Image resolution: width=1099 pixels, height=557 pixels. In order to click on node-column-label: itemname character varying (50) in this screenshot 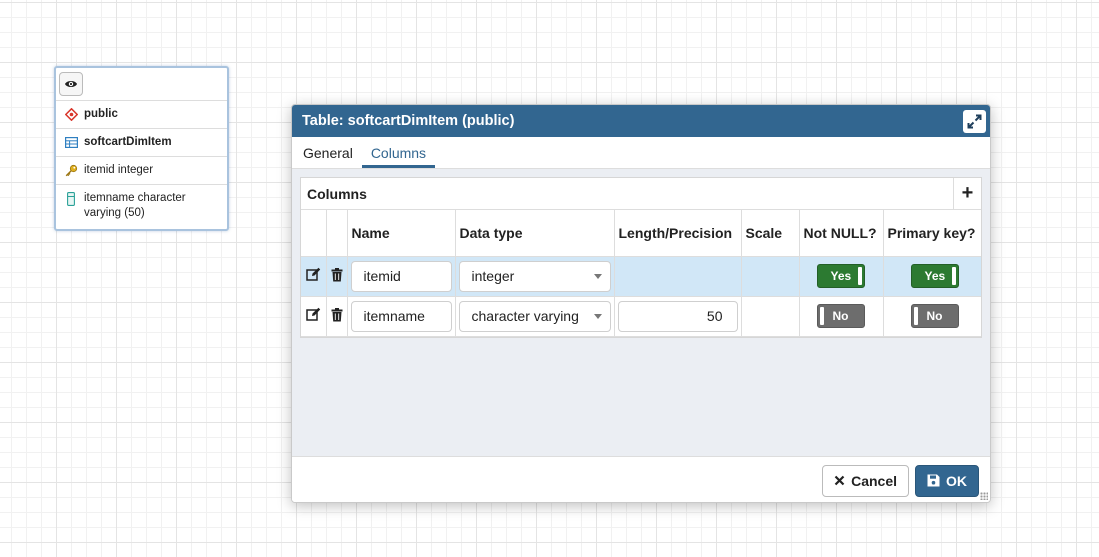, I will do `click(135, 205)`.